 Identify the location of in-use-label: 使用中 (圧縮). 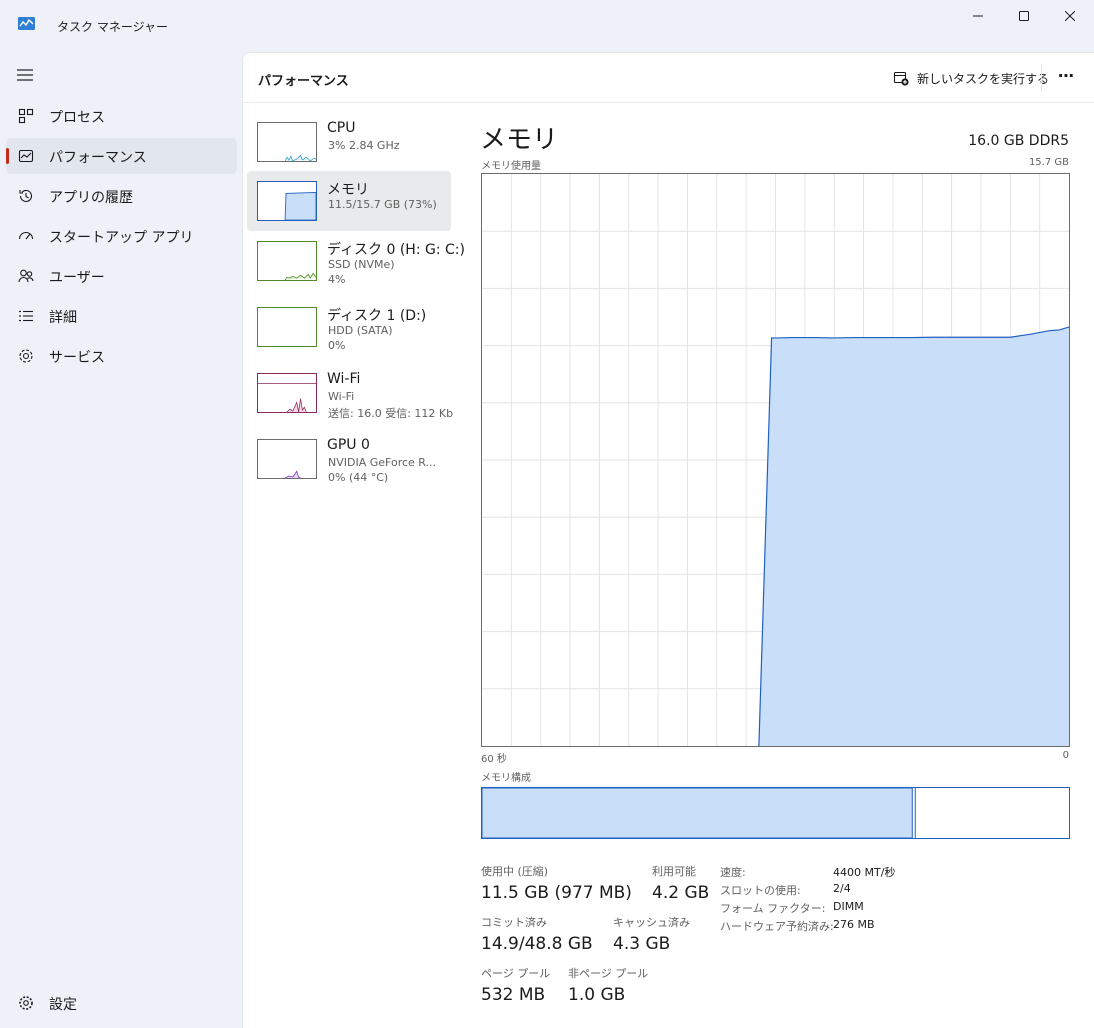
(515, 871).